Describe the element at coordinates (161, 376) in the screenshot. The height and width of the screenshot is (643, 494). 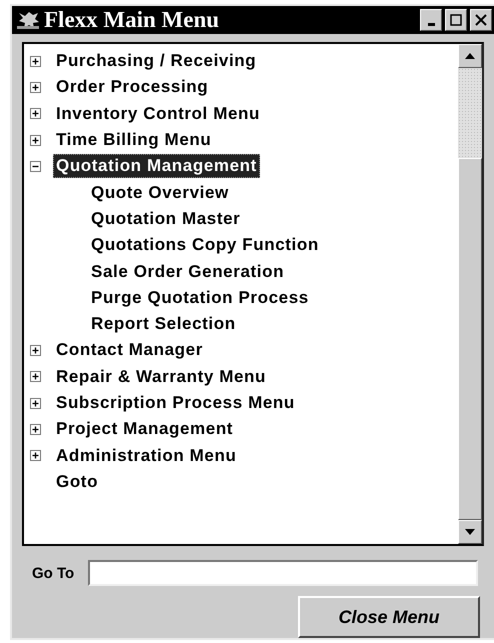
I see `menu-item: Repair & Warranty Menu` at that location.